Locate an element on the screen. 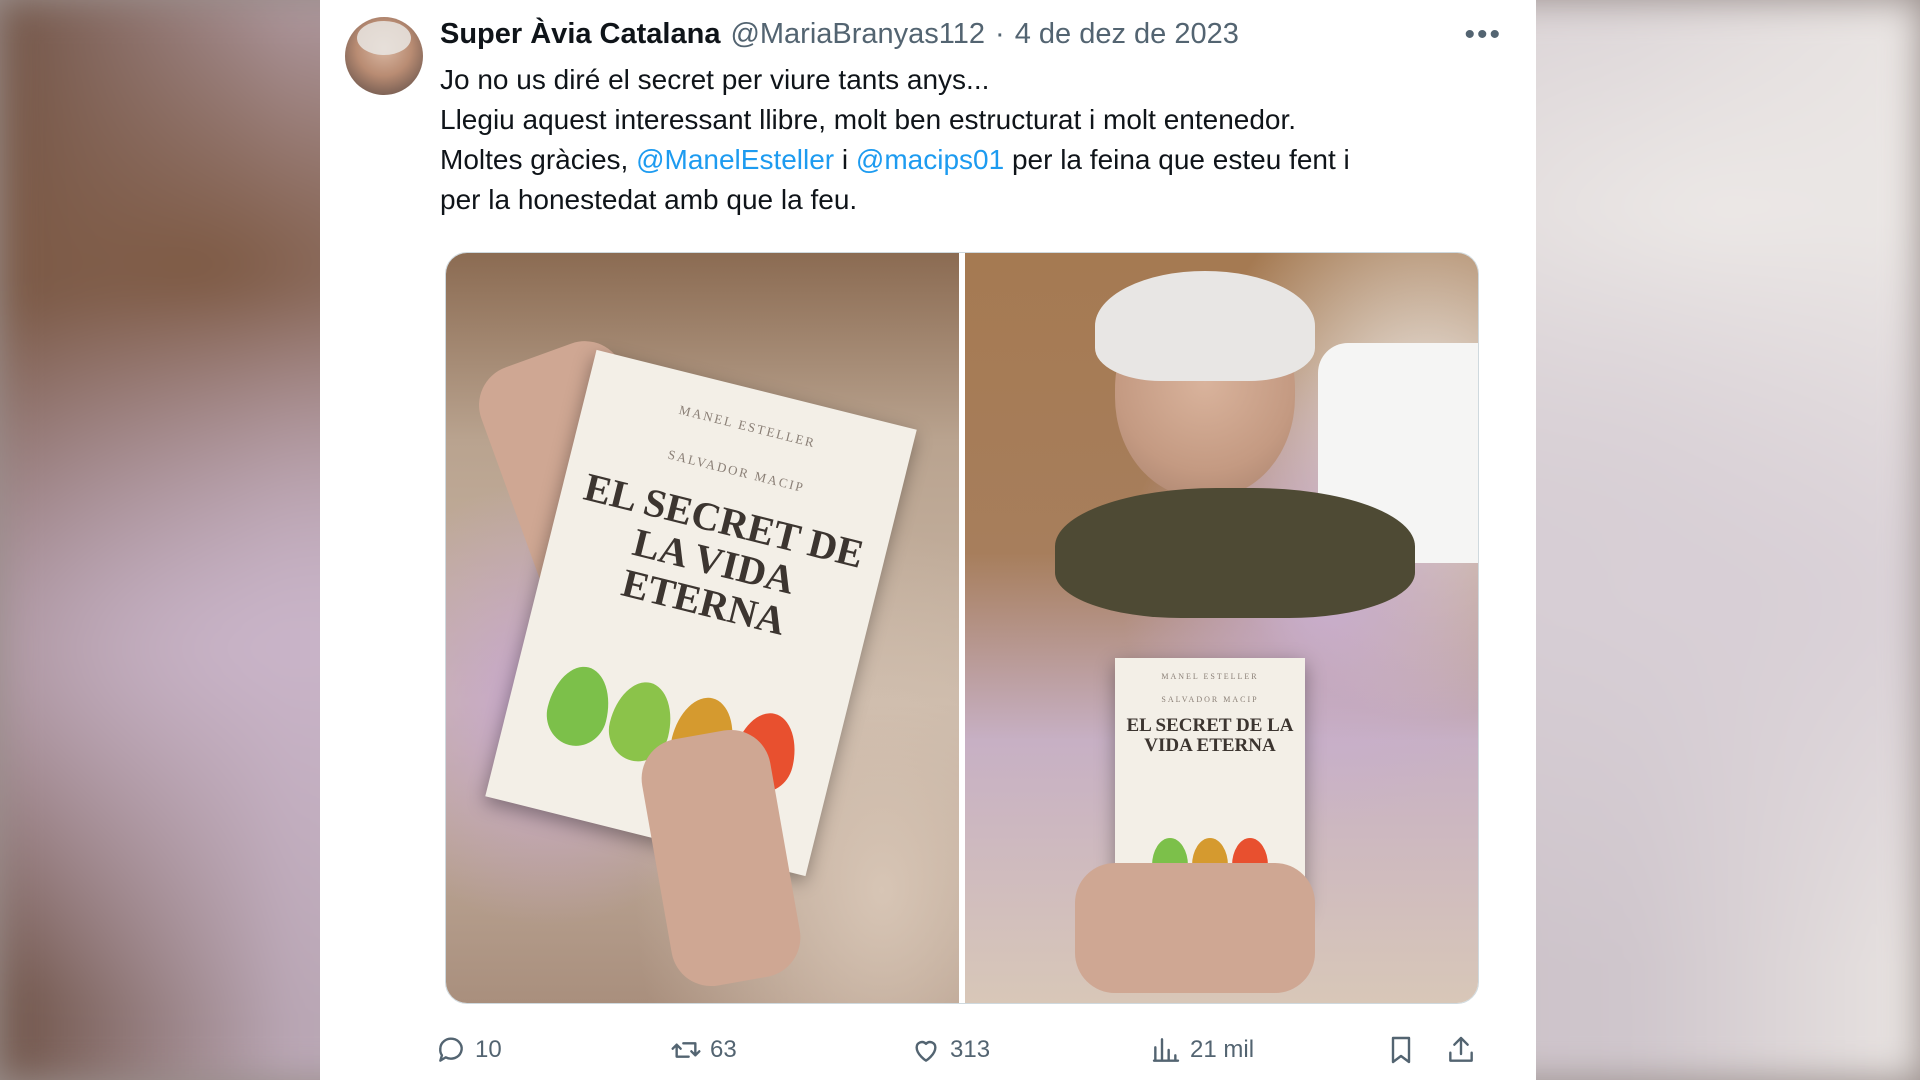  author-handle: @MariaBranyas112 is located at coordinates (857, 34).